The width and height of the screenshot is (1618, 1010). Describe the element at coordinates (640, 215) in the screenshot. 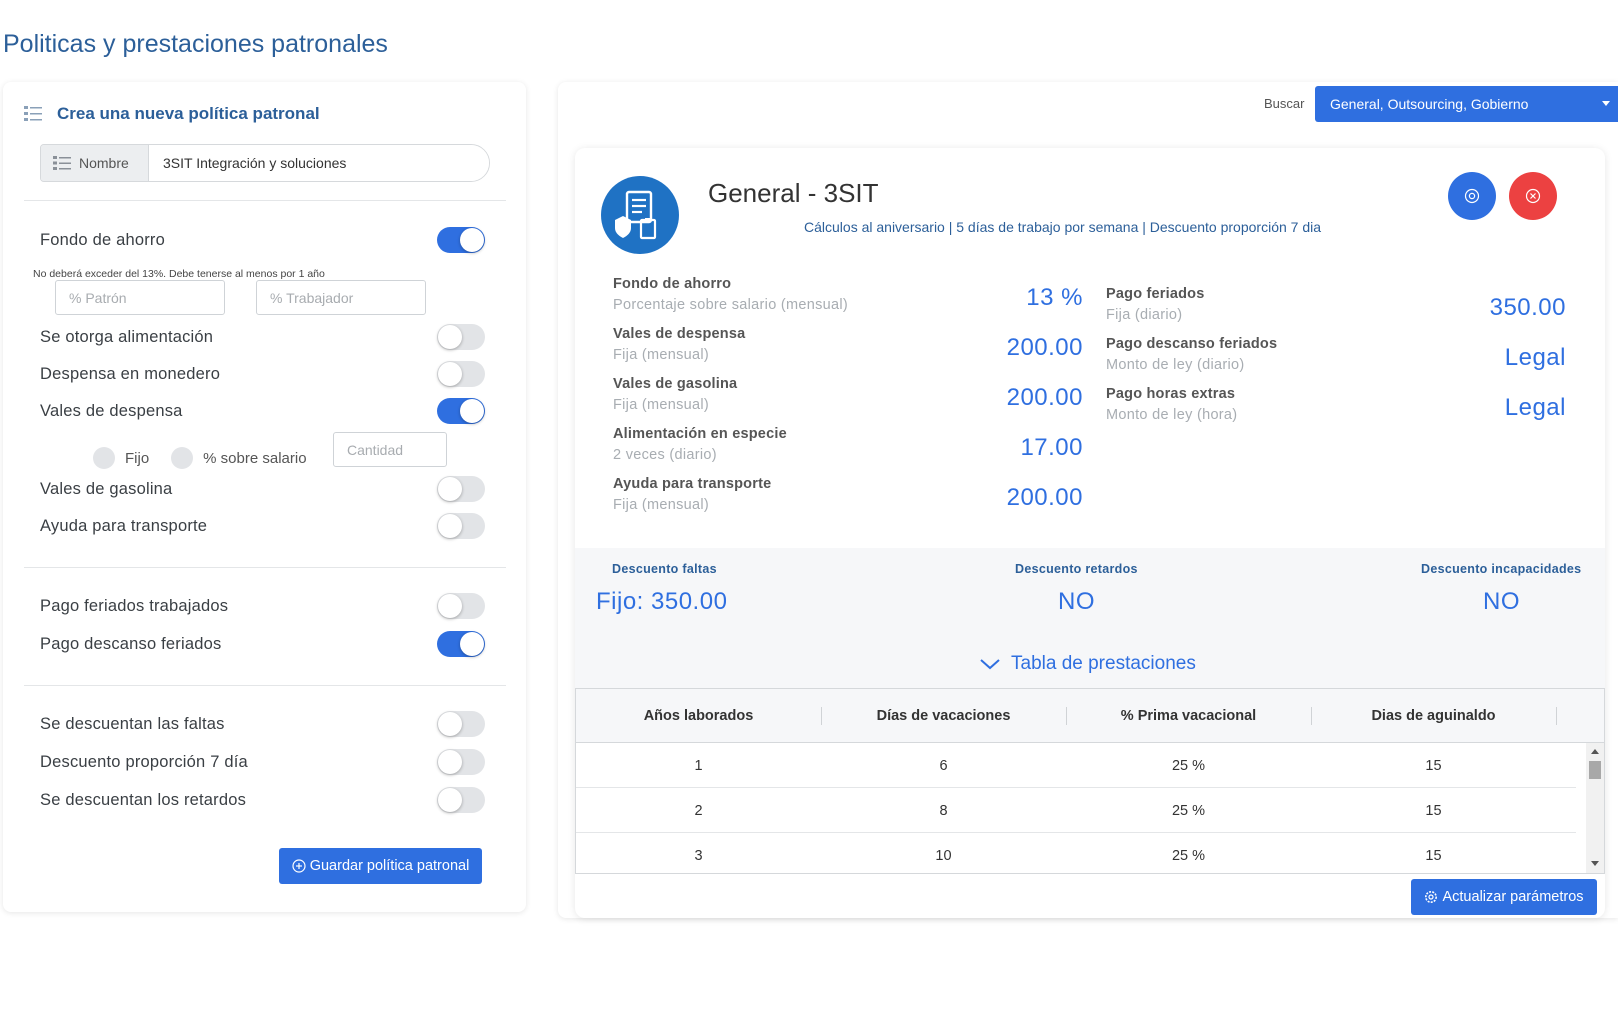

I see `policy-document-icon` at that location.